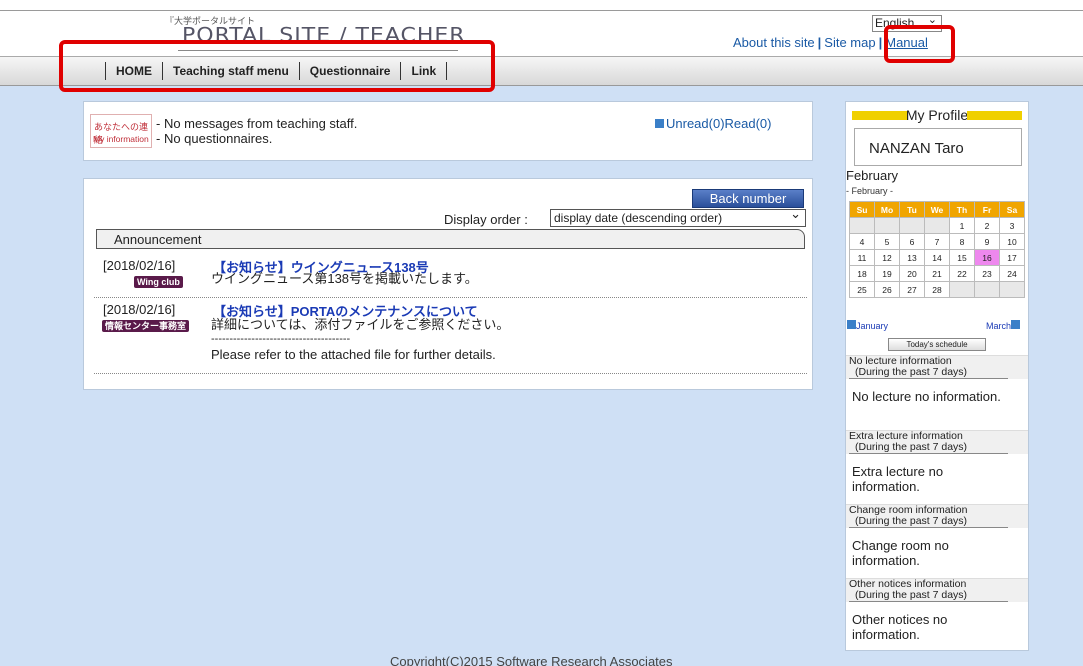  What do you see at coordinates (862, 289) in the screenshot?
I see `calendar-day: 25` at bounding box center [862, 289].